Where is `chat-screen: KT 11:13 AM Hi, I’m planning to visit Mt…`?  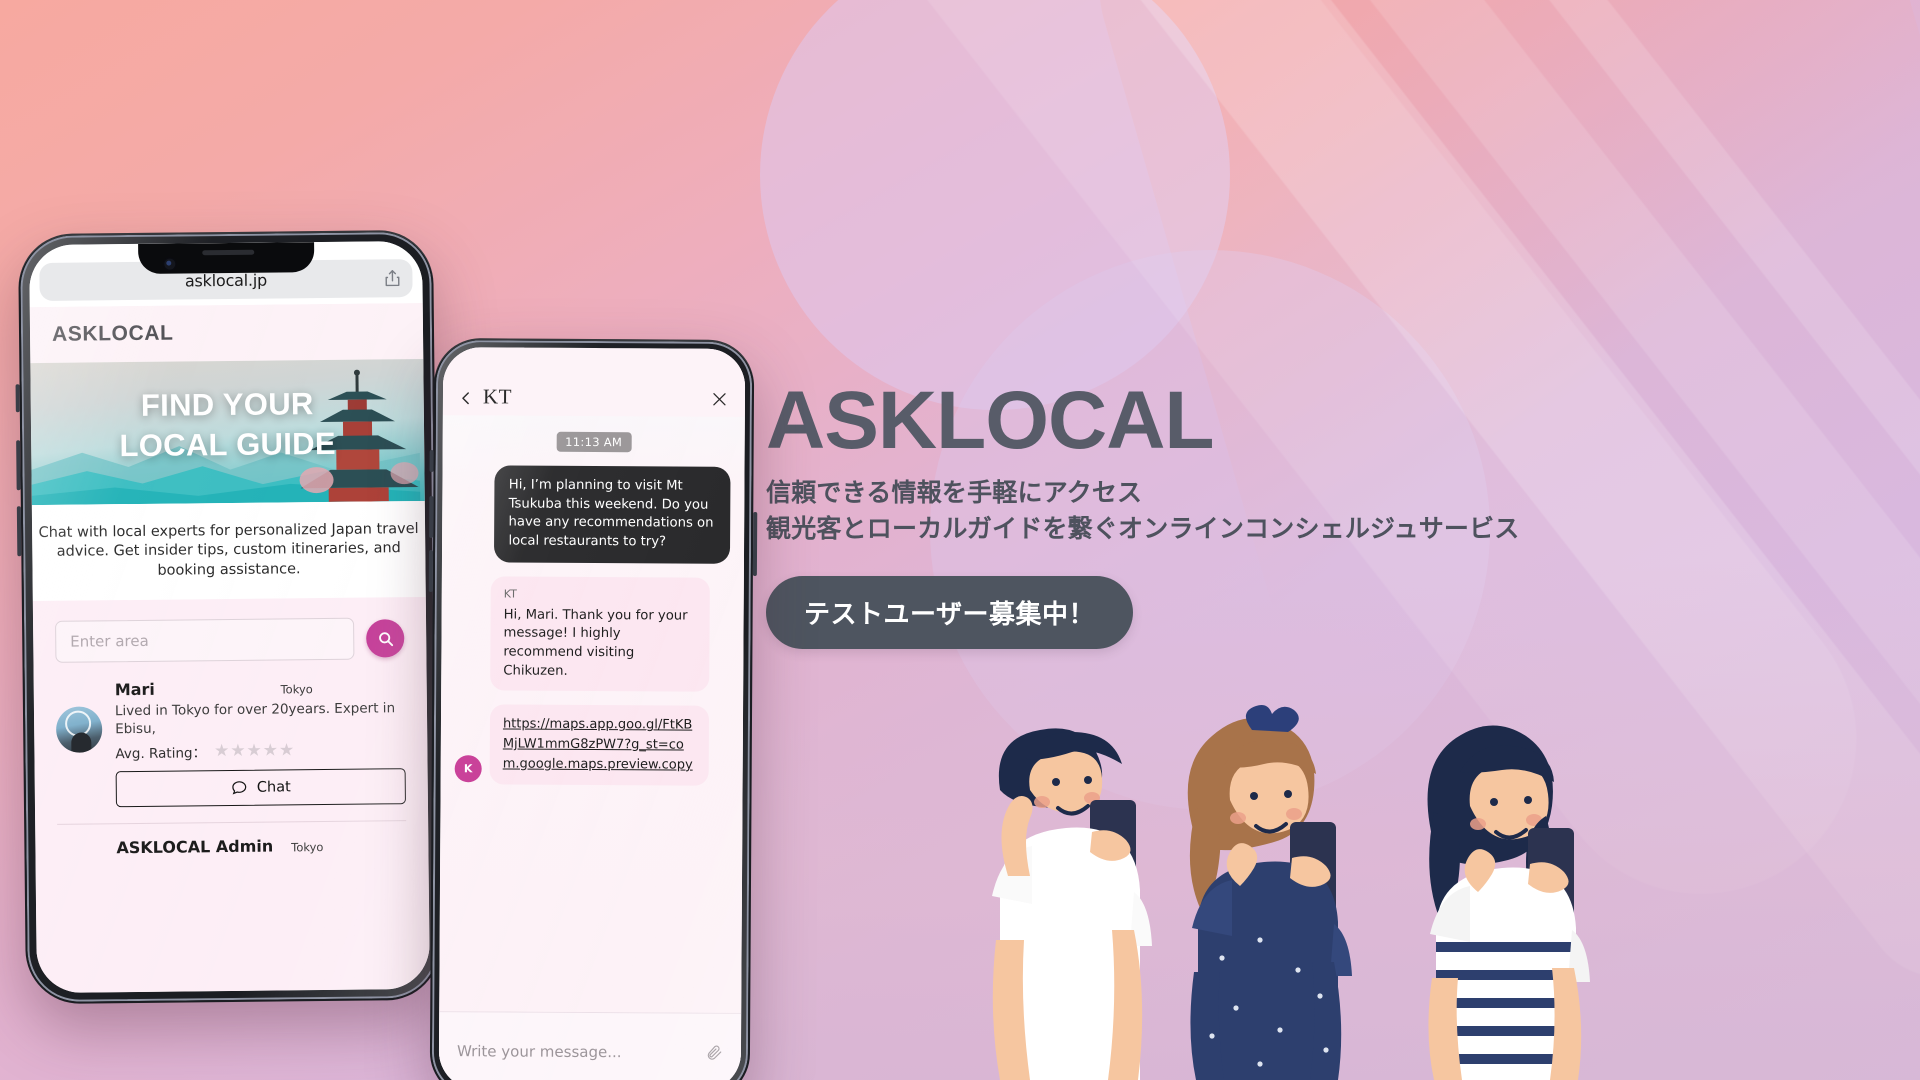
chat-screen: KT 11:13 AM Hi, I’m planning to visit Mt… is located at coordinates (592, 713).